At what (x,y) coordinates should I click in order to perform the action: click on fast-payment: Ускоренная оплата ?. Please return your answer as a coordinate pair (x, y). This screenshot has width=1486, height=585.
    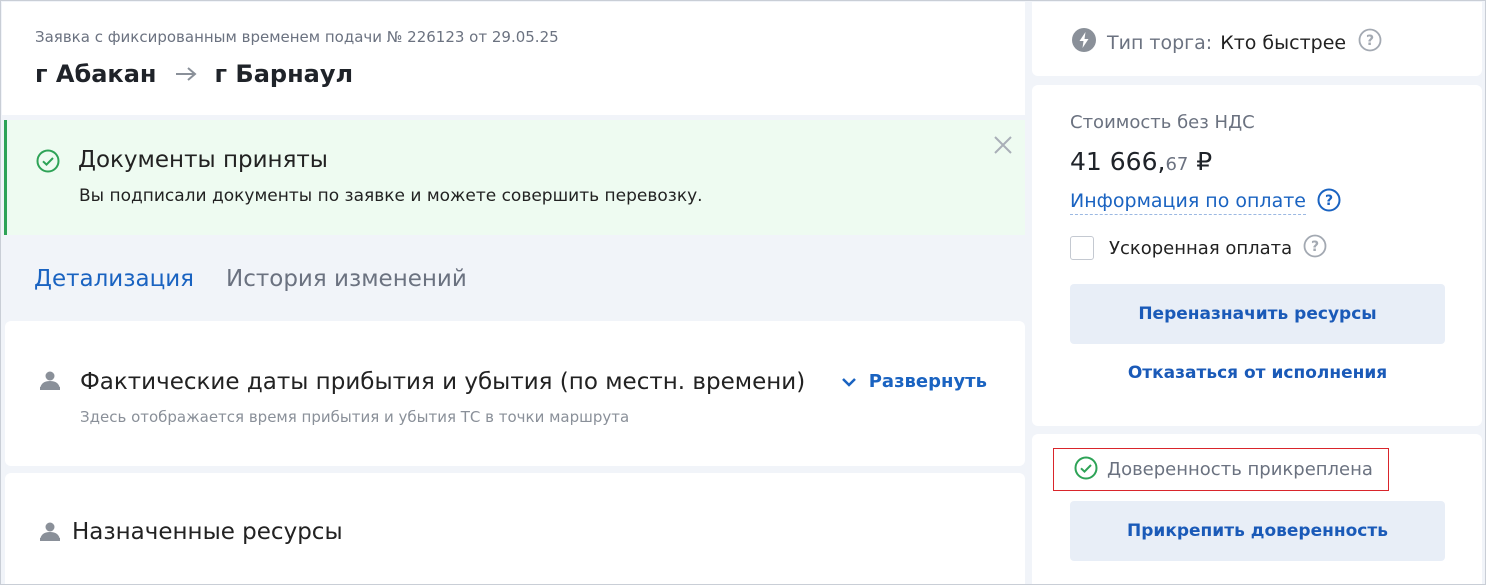
    Looking at the image, I should click on (1198, 248).